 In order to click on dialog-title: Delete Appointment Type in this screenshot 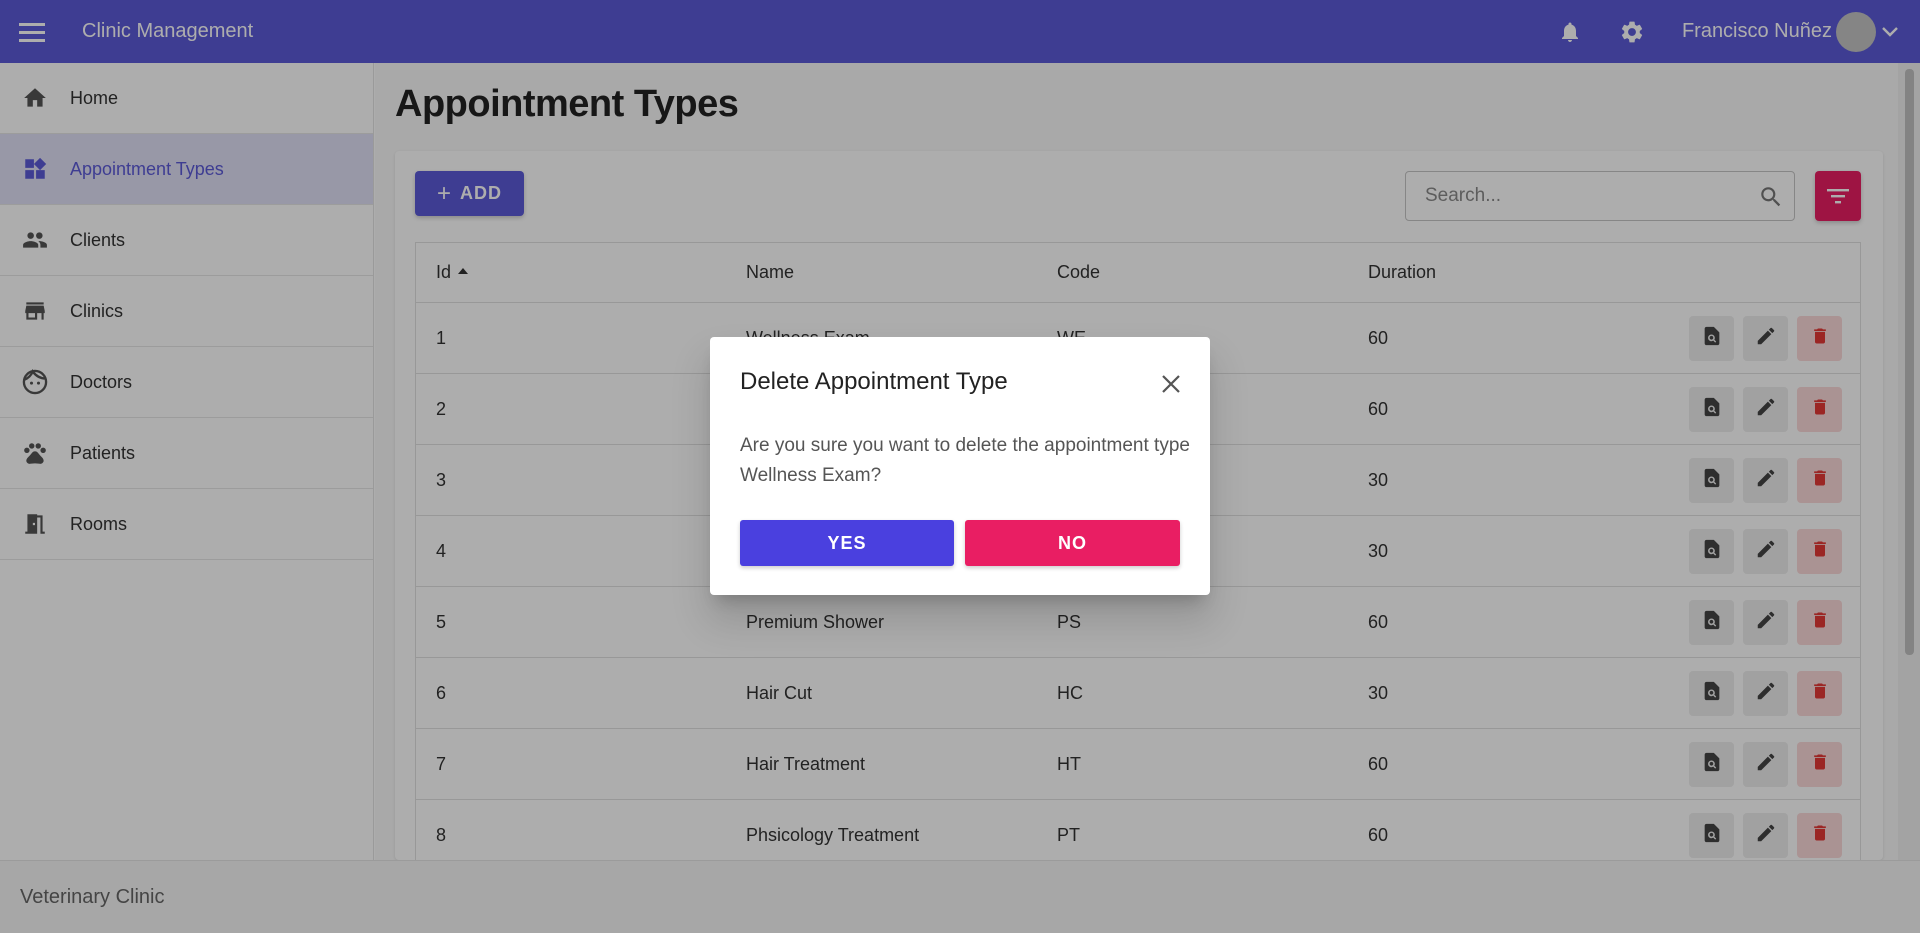, I will do `click(874, 381)`.